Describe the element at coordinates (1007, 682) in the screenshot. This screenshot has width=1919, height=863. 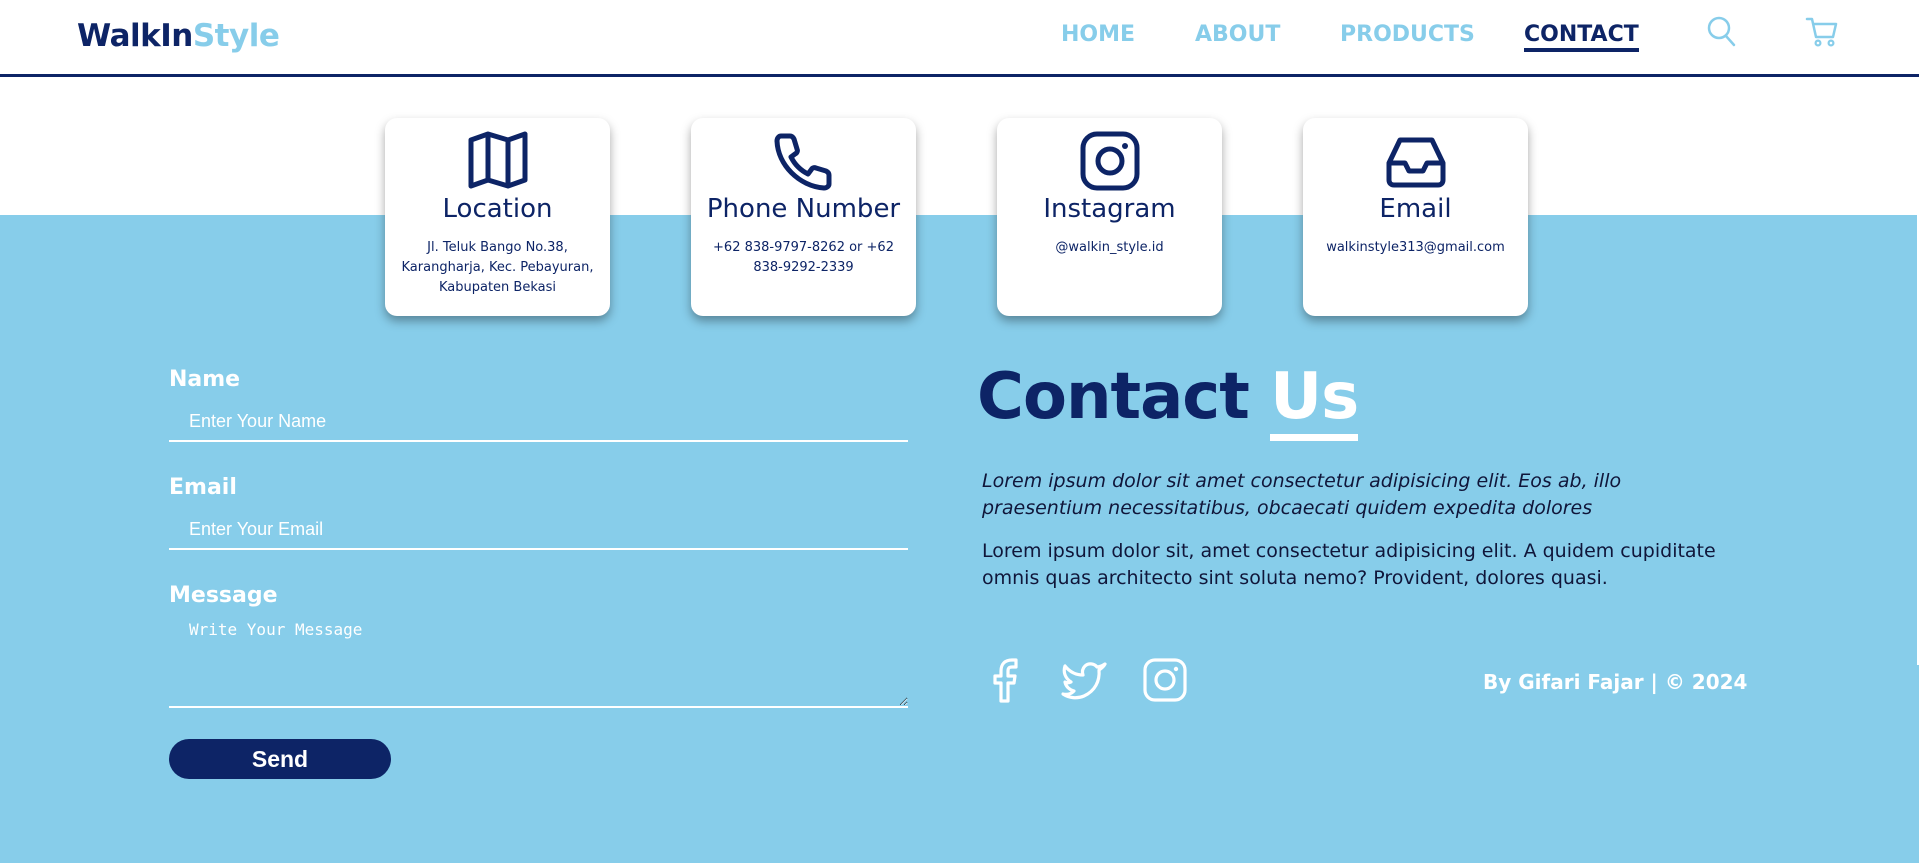
I see `facebook-icon` at that location.